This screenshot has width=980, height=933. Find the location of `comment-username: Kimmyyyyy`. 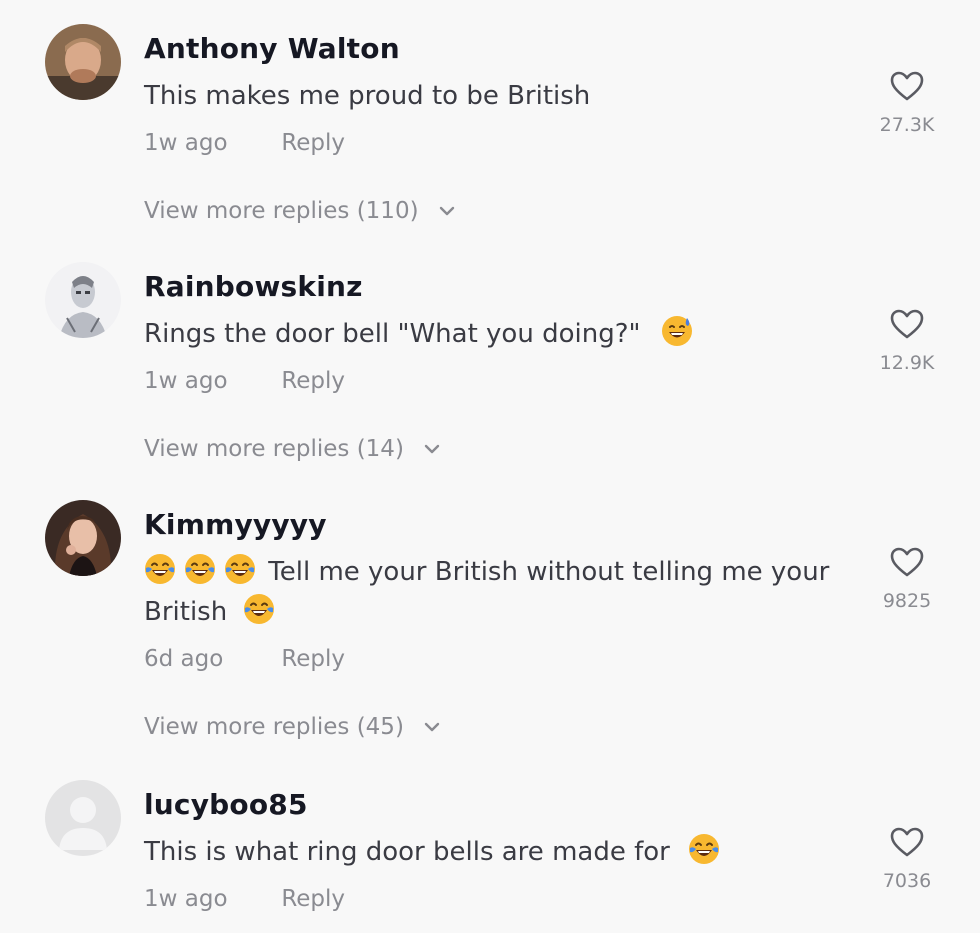

comment-username: Kimmyyyyy is located at coordinates (235, 524).